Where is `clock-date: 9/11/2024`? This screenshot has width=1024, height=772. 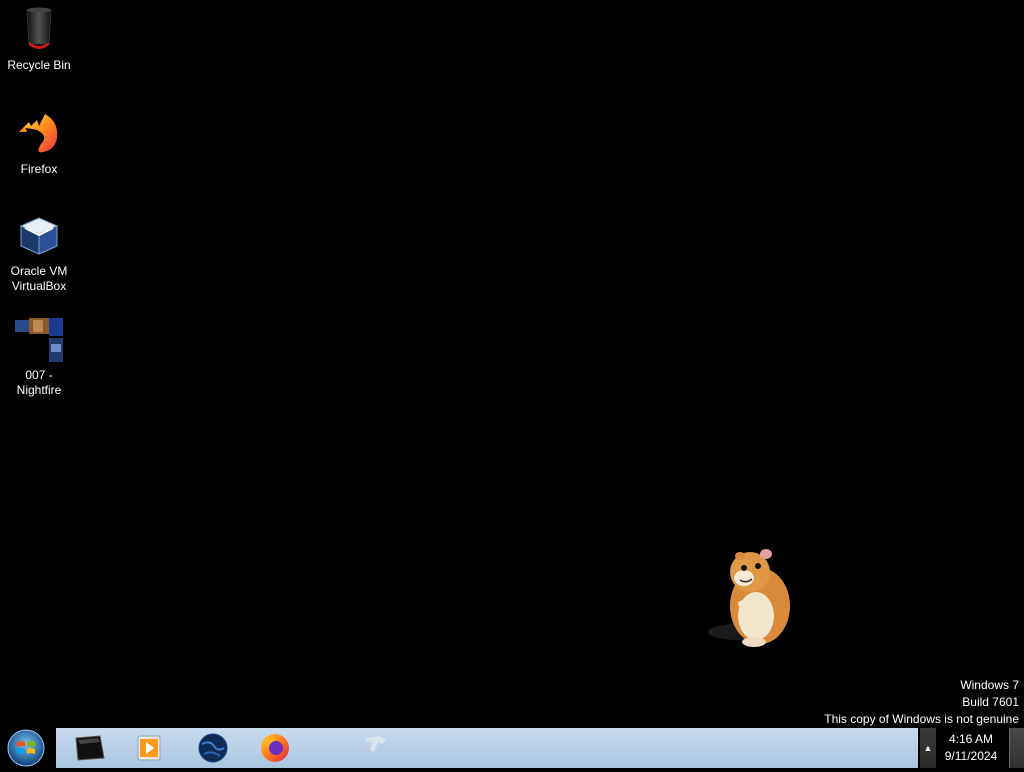
clock-date: 9/11/2024 is located at coordinates (971, 756).